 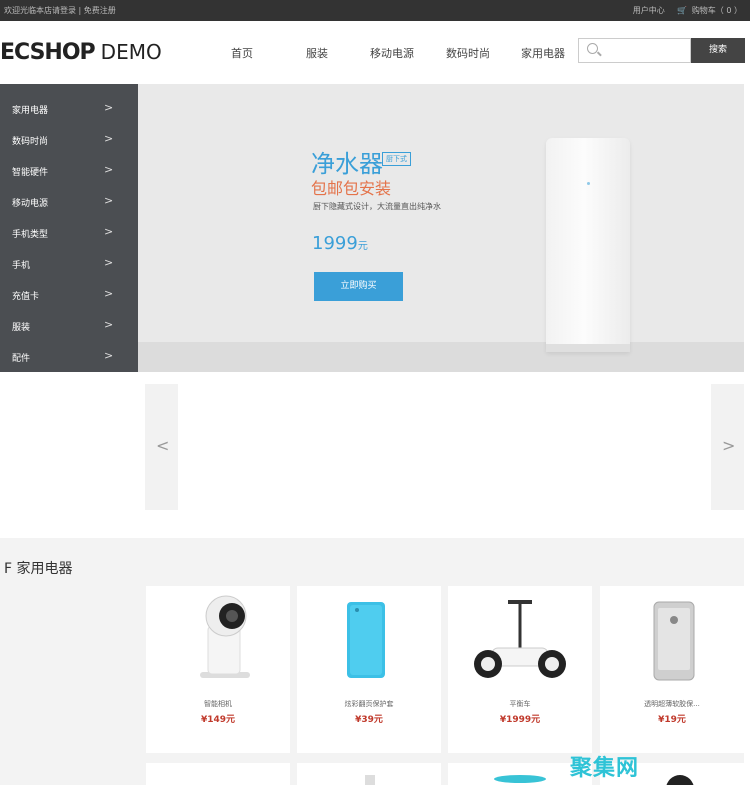 I want to click on product-card: 透明超薄软胶保... ¥19元, so click(x=672, y=669).